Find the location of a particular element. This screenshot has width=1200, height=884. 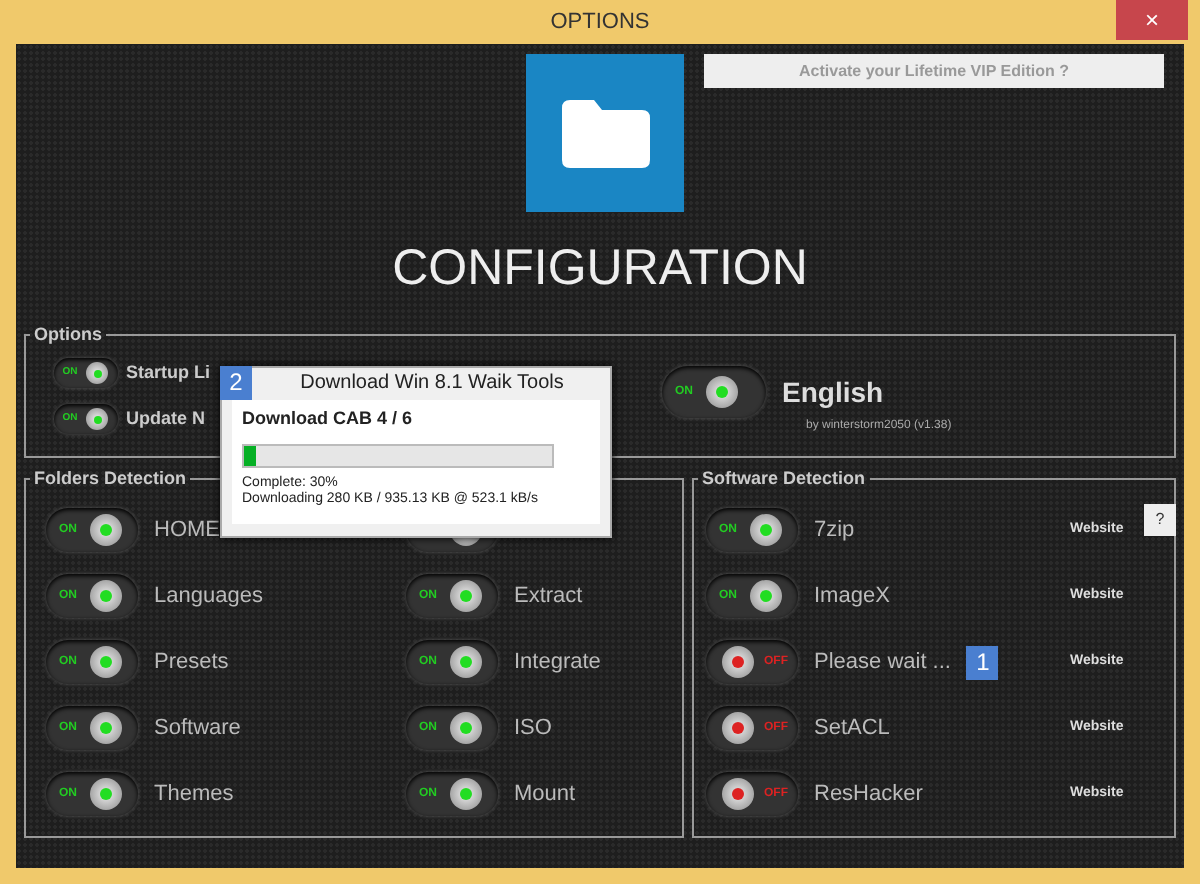

option-label: Startup Li is located at coordinates (168, 372).